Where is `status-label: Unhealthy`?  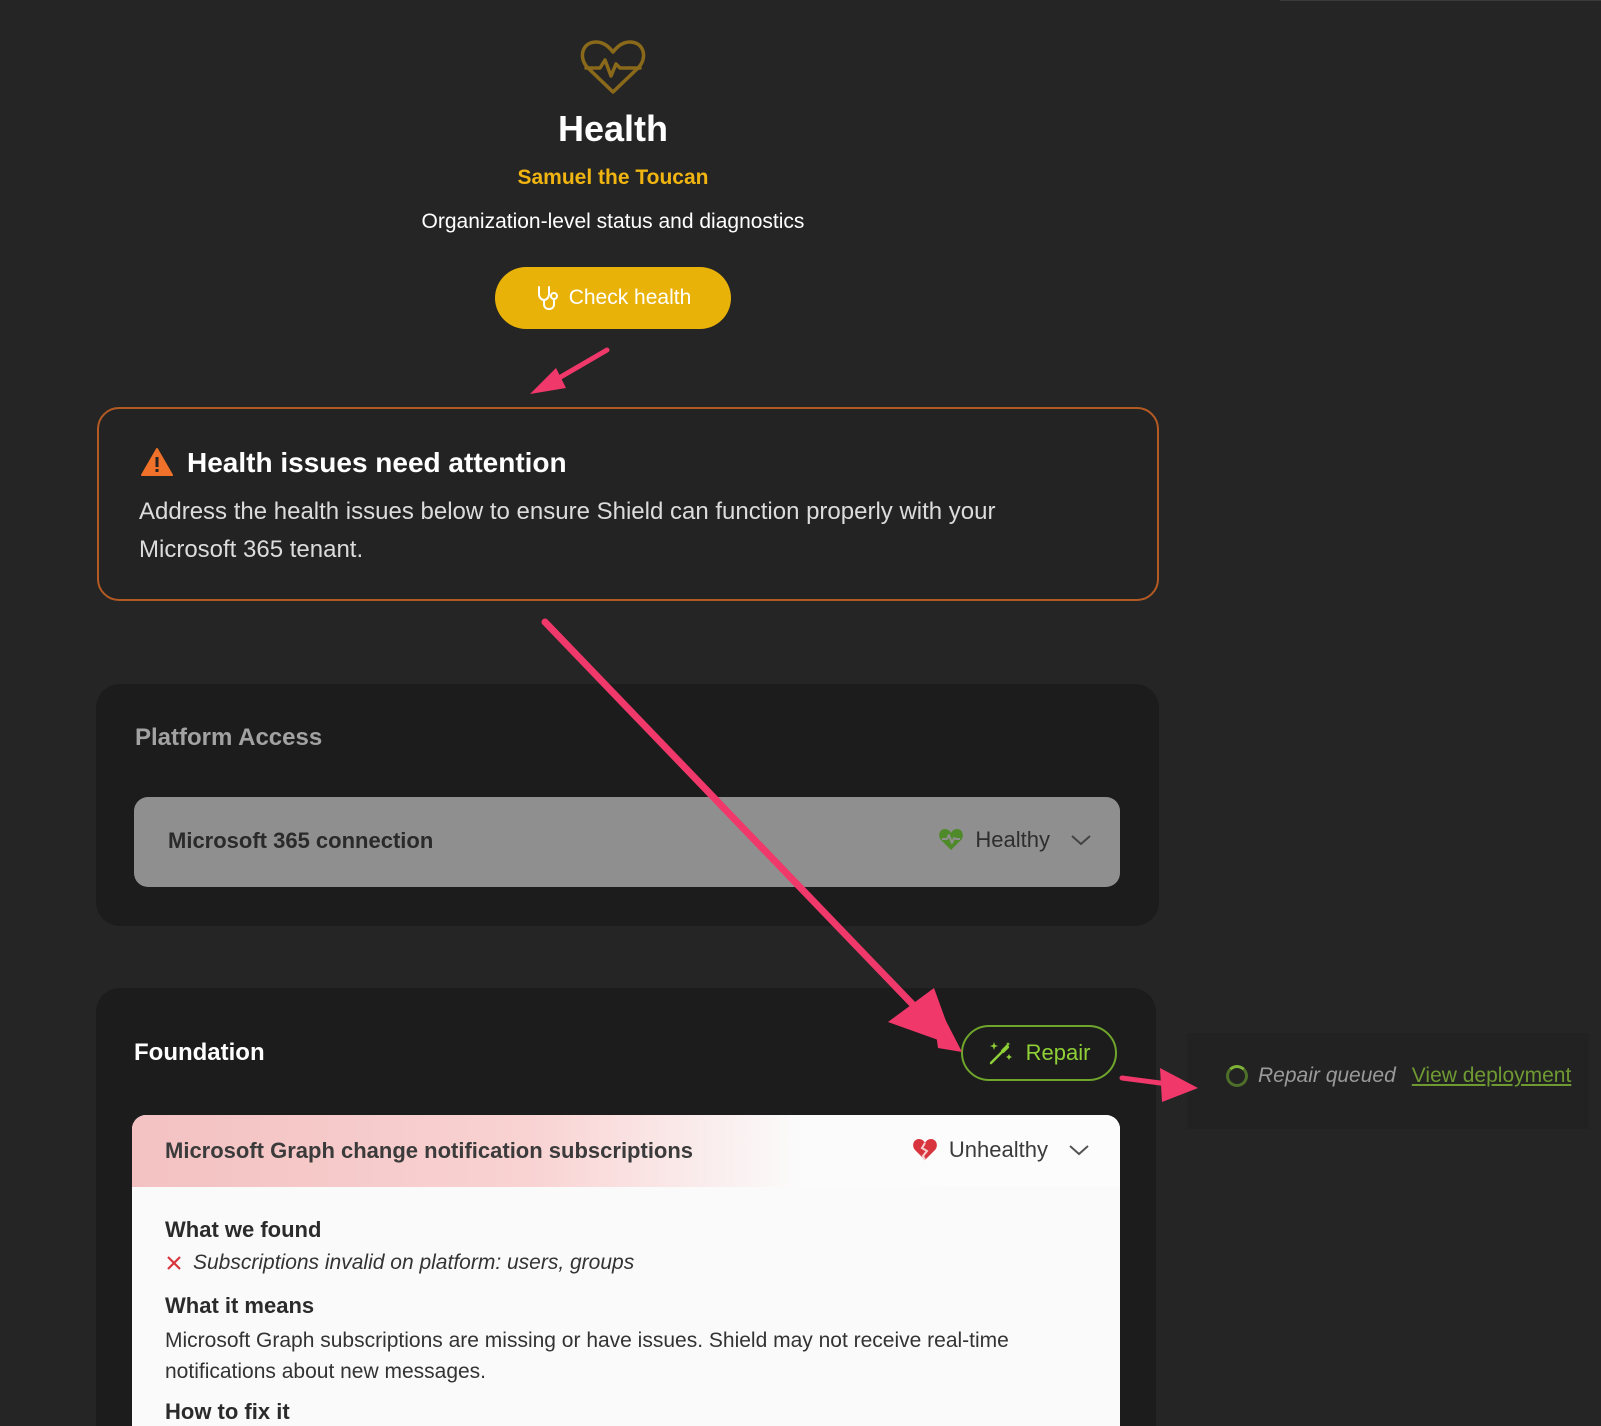 status-label: Unhealthy is located at coordinates (998, 1149).